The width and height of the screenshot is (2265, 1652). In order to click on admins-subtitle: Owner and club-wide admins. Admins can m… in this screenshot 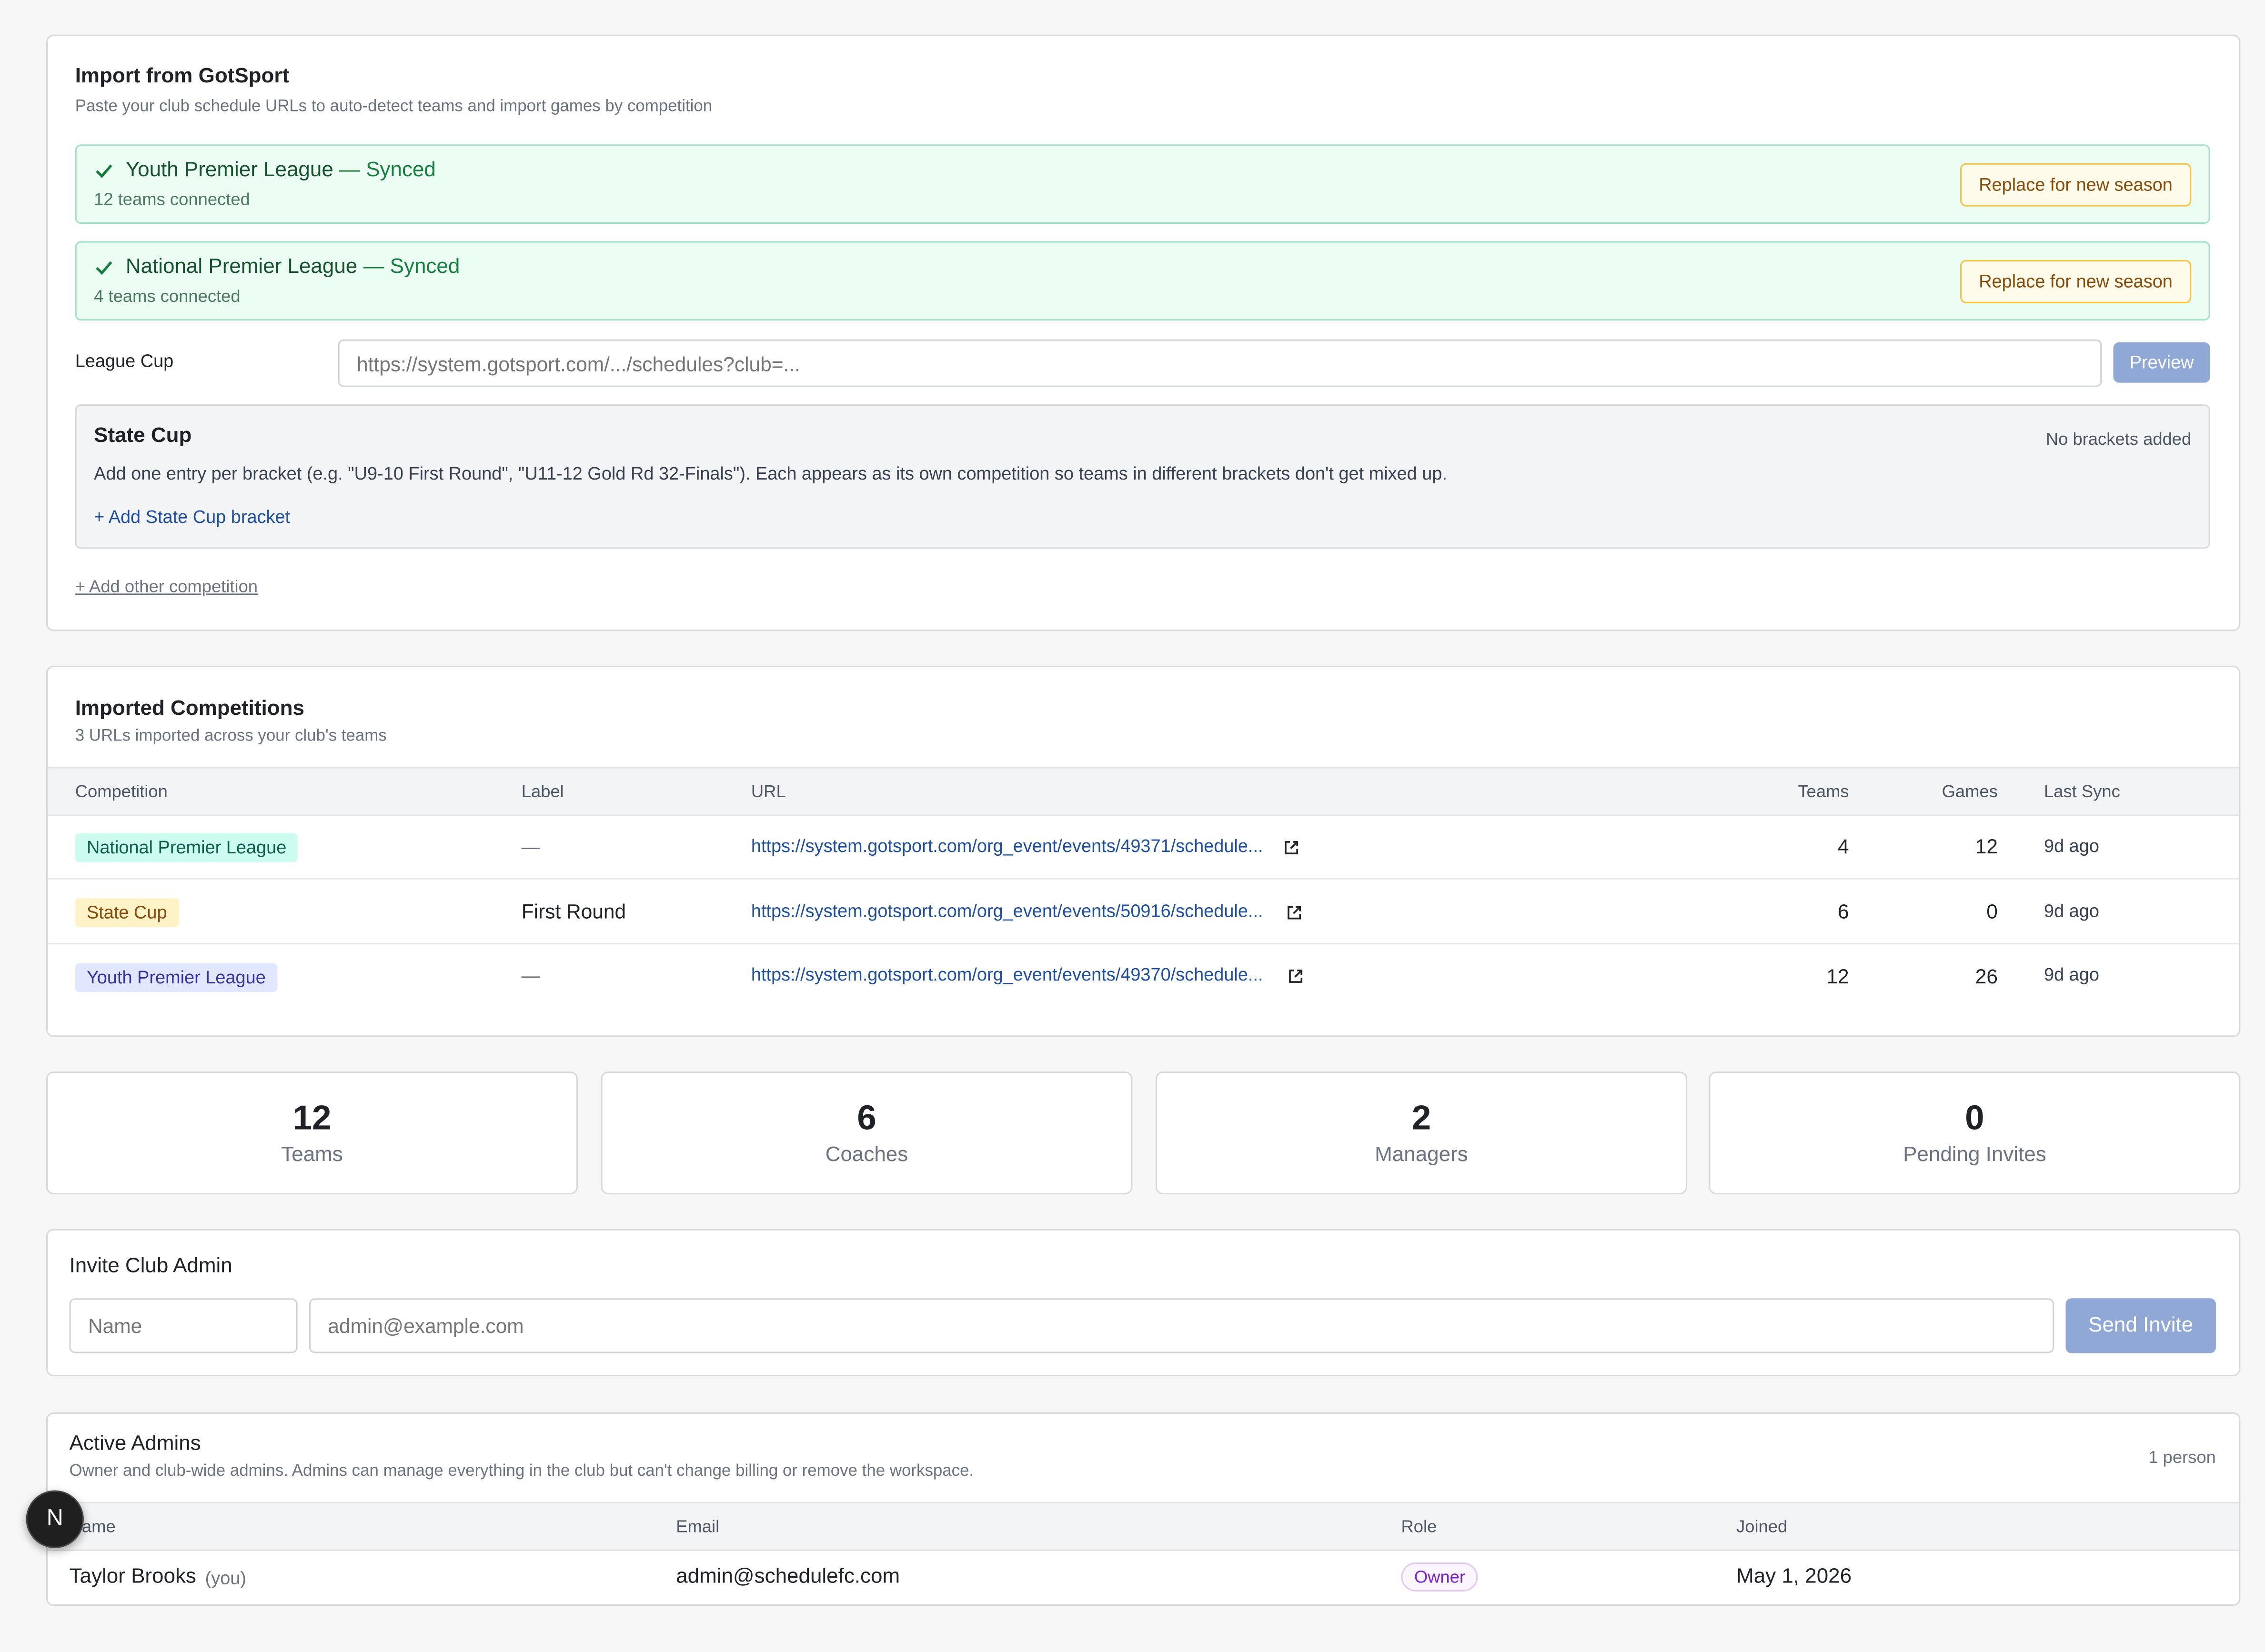, I will do `click(521, 1471)`.